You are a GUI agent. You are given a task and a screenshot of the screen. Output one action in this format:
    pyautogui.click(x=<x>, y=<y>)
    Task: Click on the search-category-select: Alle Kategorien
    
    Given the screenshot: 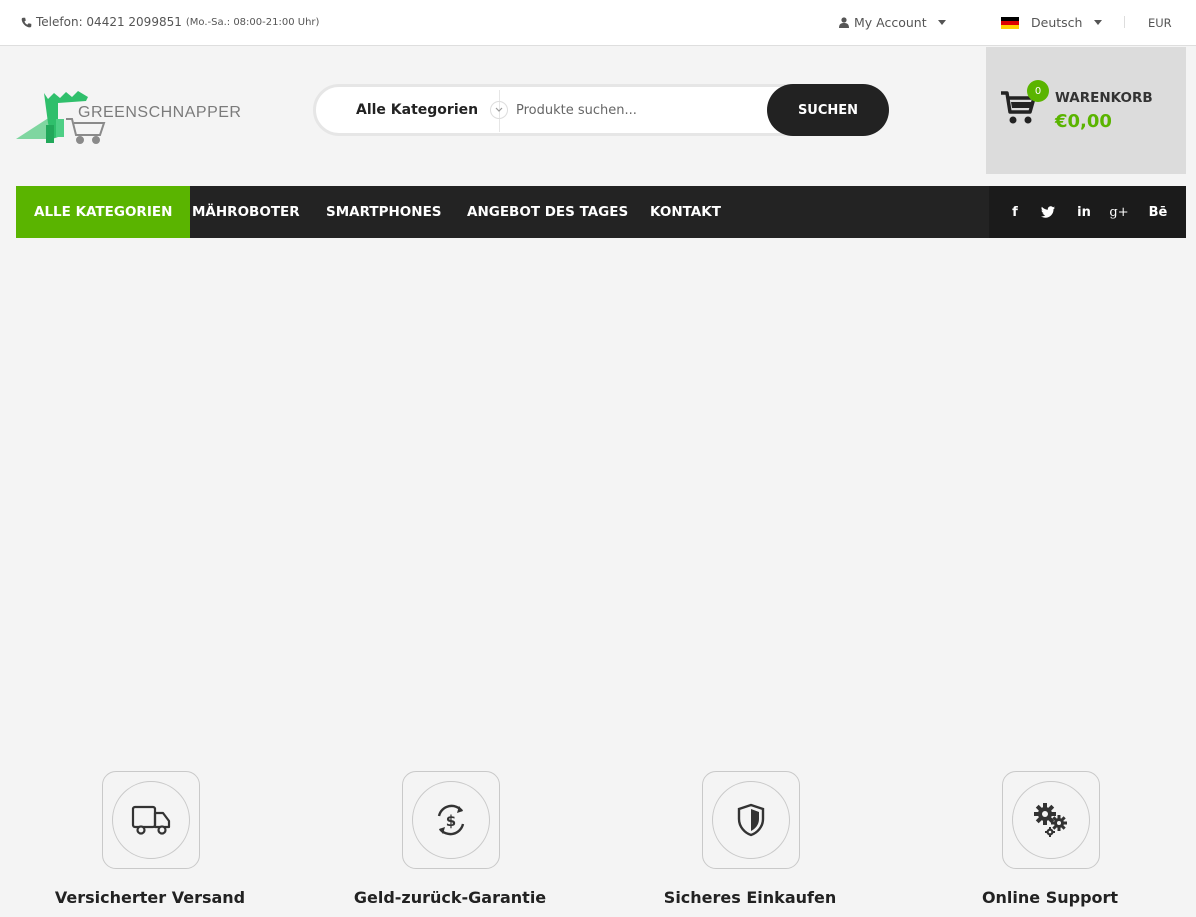 What is the action you would take?
    pyautogui.click(x=417, y=110)
    